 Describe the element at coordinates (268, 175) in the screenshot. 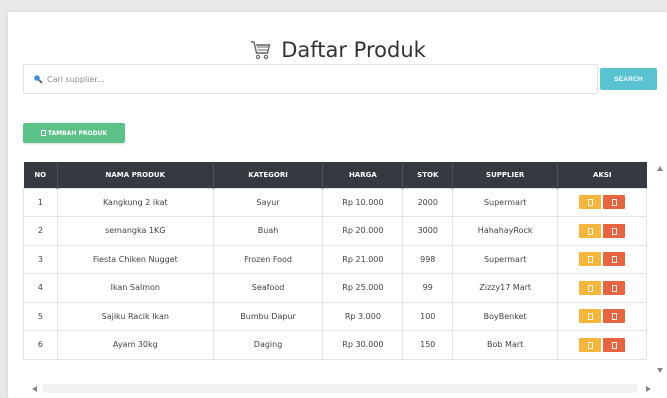

I see `column-header-kategori: KATEGORI` at that location.